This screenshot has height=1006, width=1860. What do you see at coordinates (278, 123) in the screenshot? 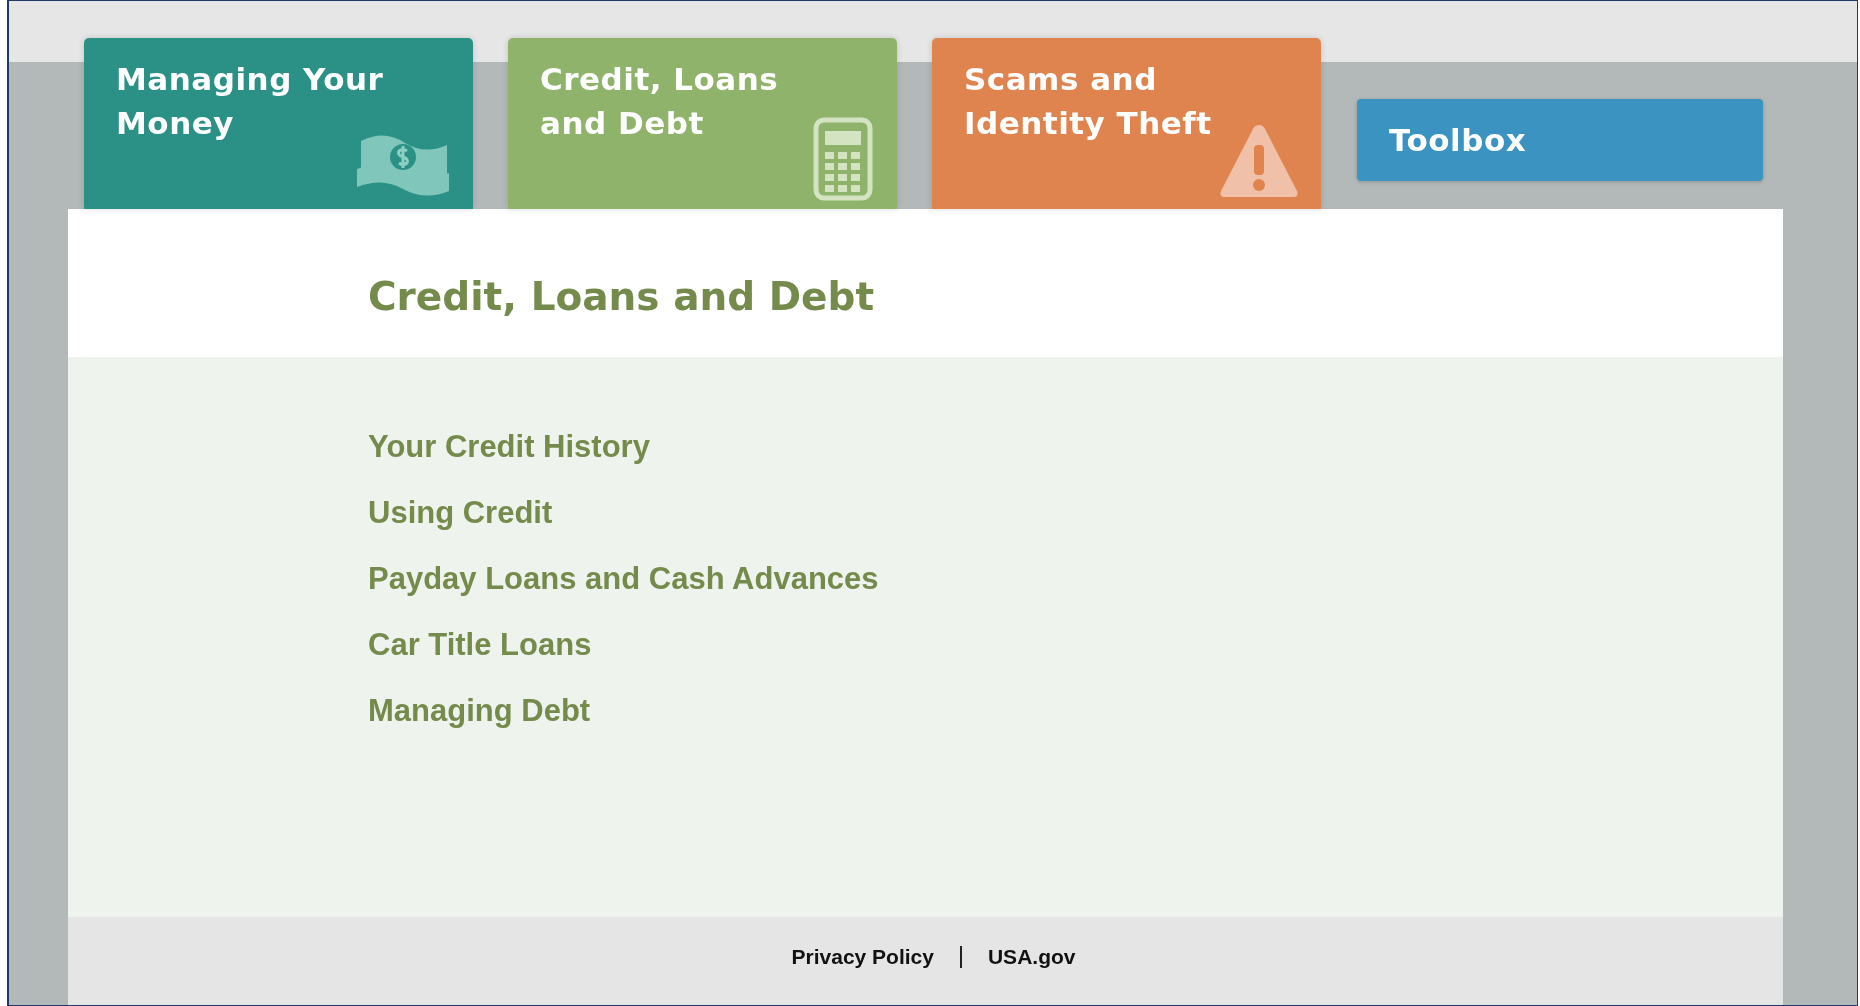
I see `category-tab: Managing Your Money` at bounding box center [278, 123].